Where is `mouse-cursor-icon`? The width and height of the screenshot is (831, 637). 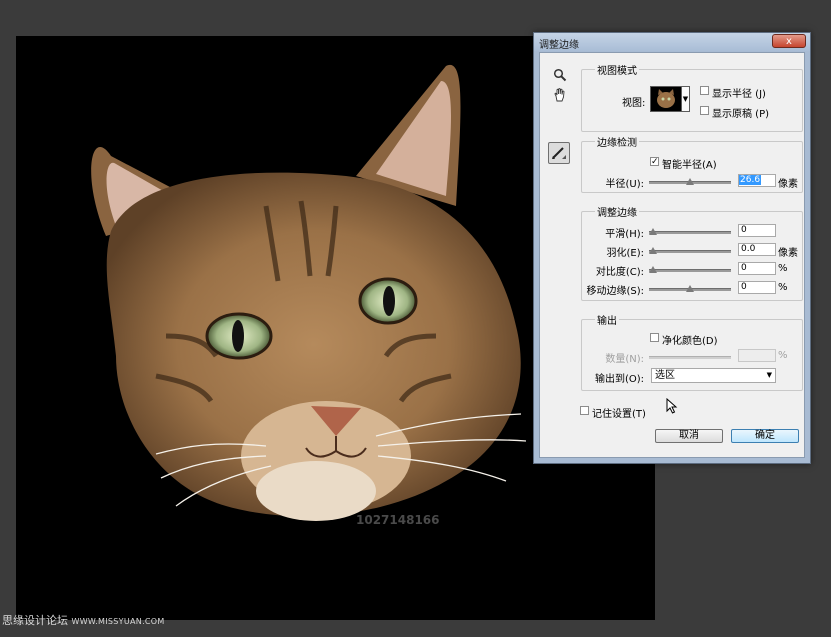
mouse-cursor-icon is located at coordinates (672, 406).